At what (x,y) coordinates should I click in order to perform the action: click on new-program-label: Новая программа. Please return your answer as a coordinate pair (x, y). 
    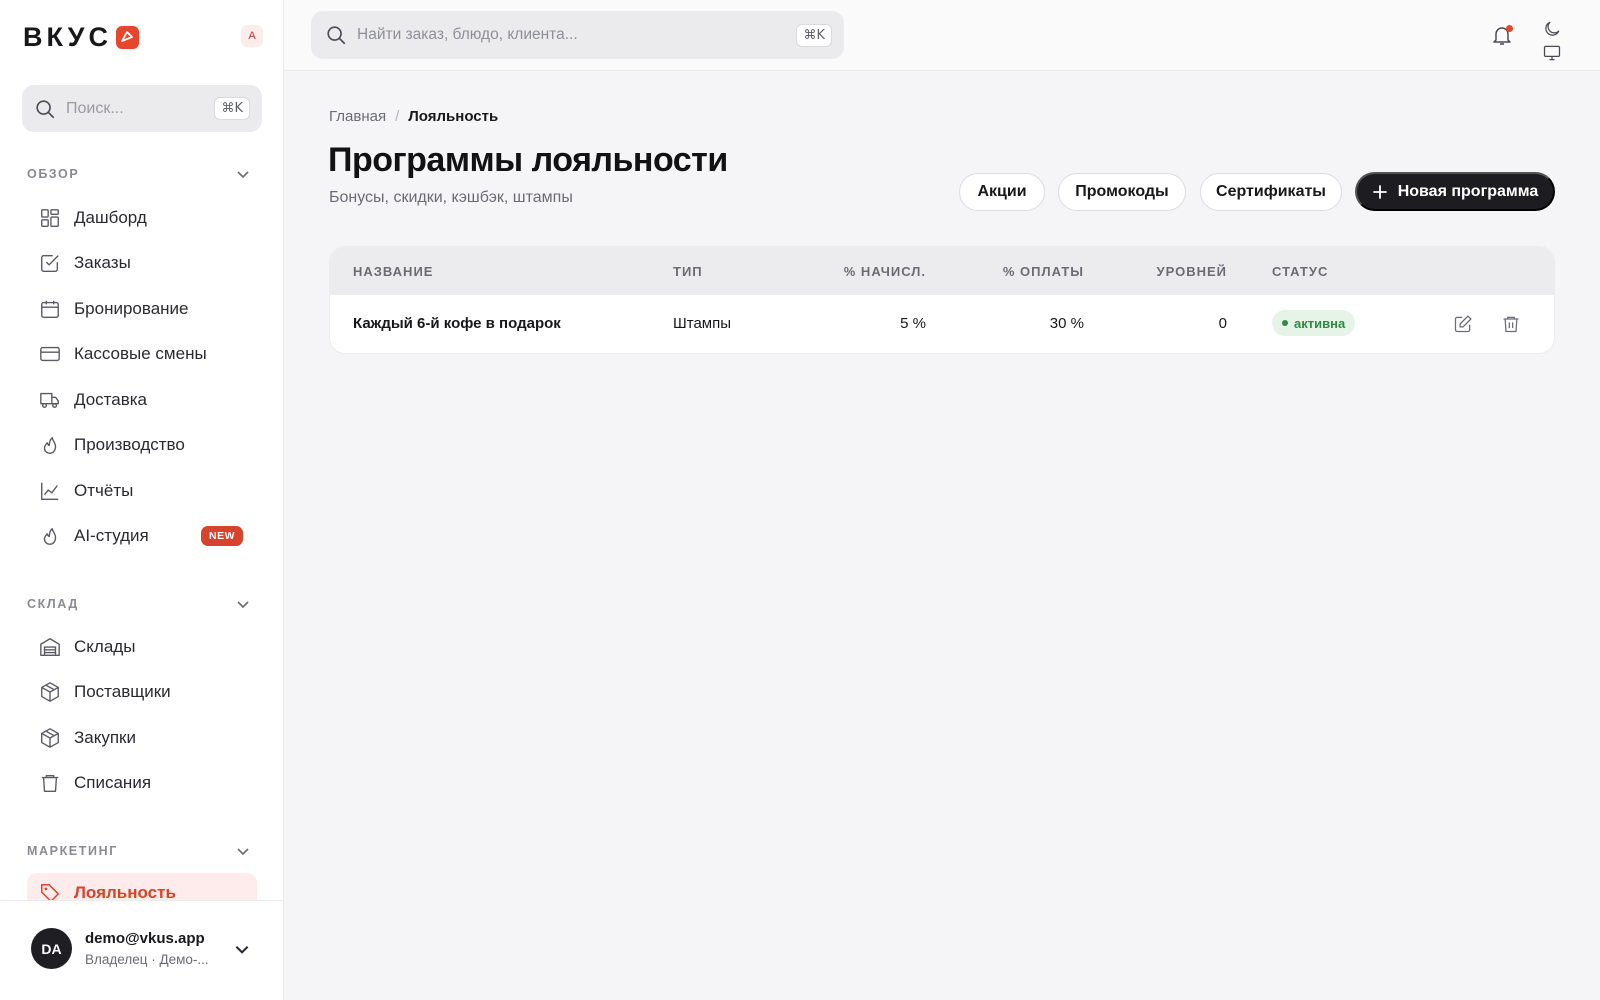
    Looking at the image, I should click on (1468, 191).